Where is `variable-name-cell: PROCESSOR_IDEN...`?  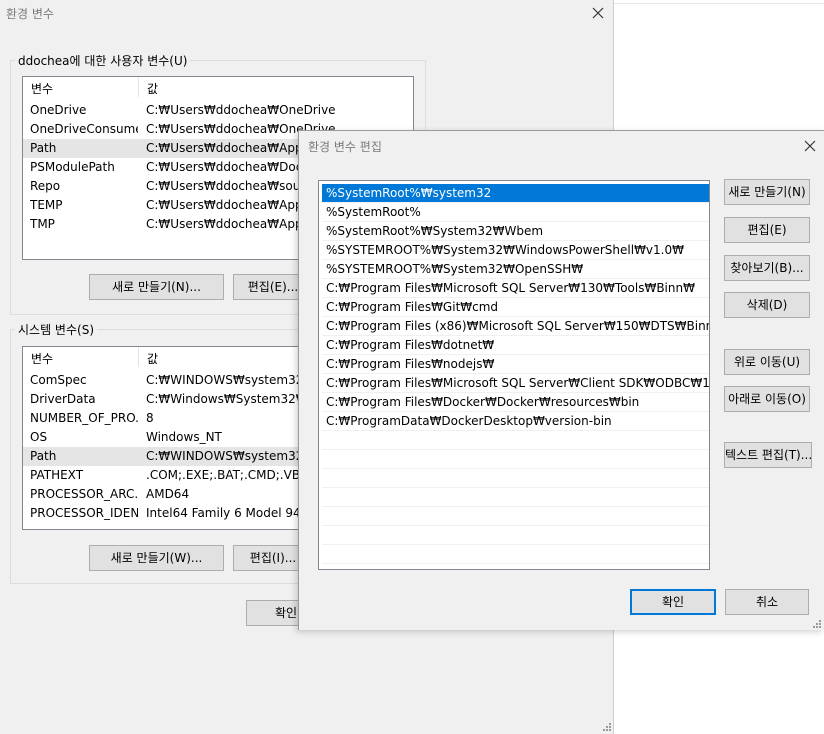
variable-name-cell: PROCESSOR_IDEN... is located at coordinates (84, 513).